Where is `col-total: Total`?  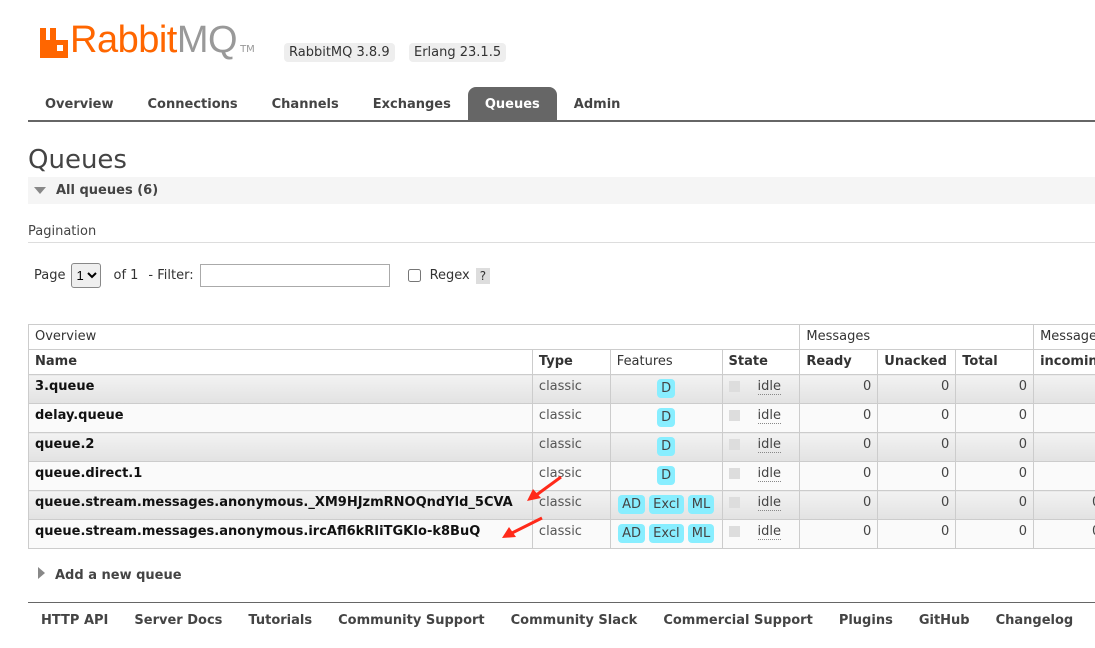 col-total: Total is located at coordinates (995, 362).